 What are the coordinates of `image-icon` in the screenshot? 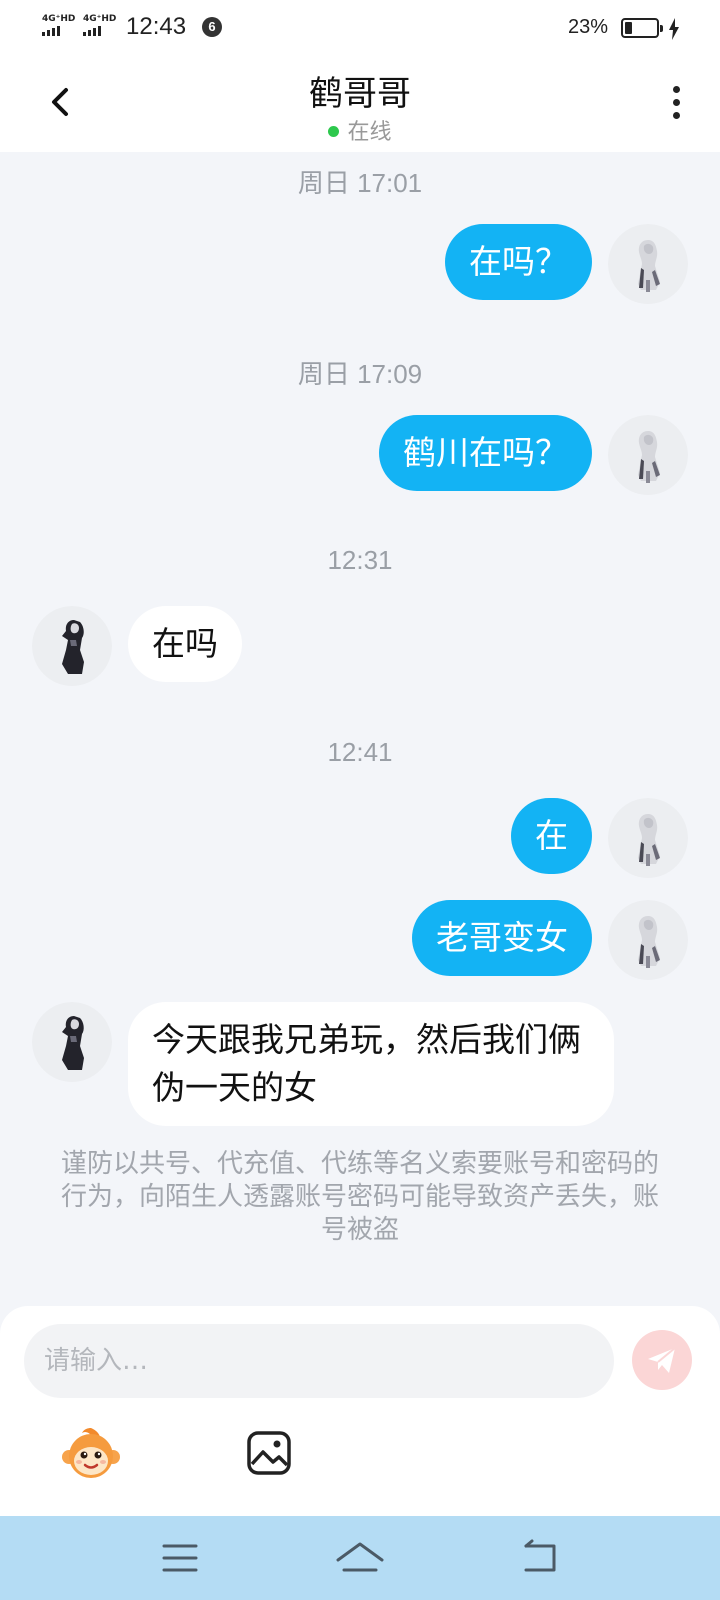 It's located at (269, 1453).